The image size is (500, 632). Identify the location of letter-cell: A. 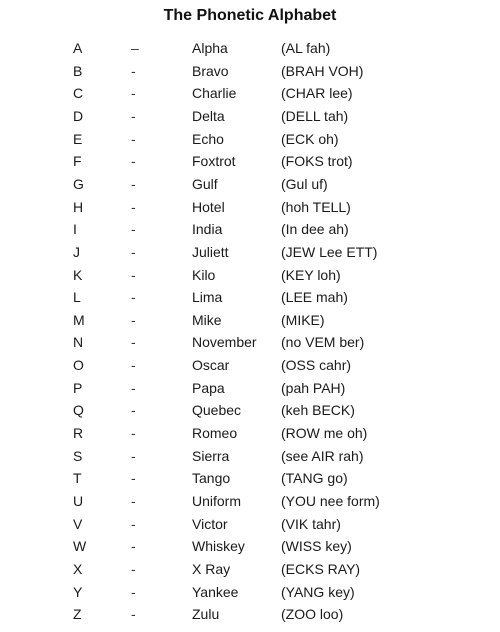
(78, 48).